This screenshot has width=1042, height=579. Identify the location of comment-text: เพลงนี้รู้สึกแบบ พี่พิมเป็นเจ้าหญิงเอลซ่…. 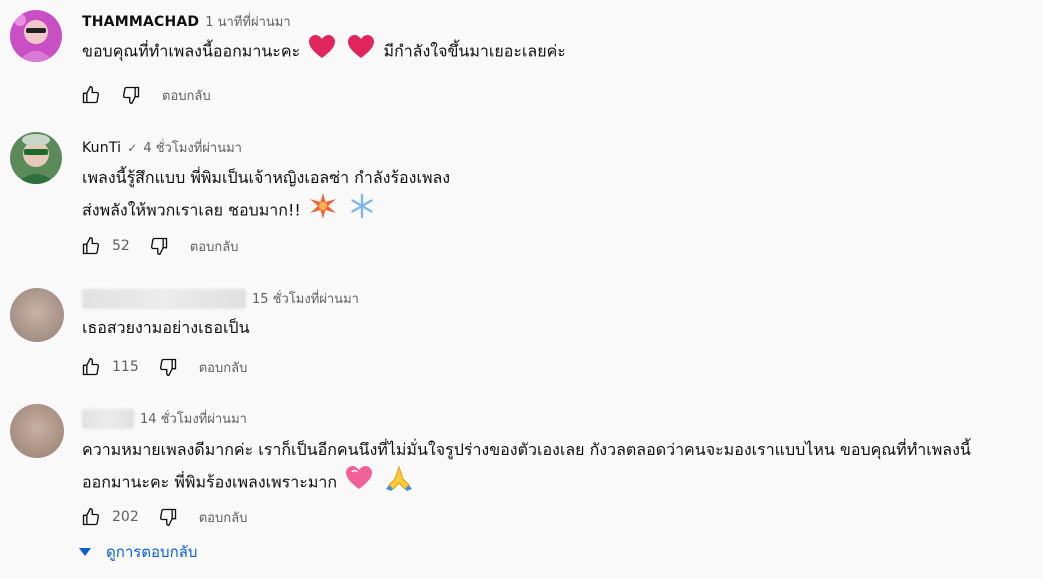
(266, 196).